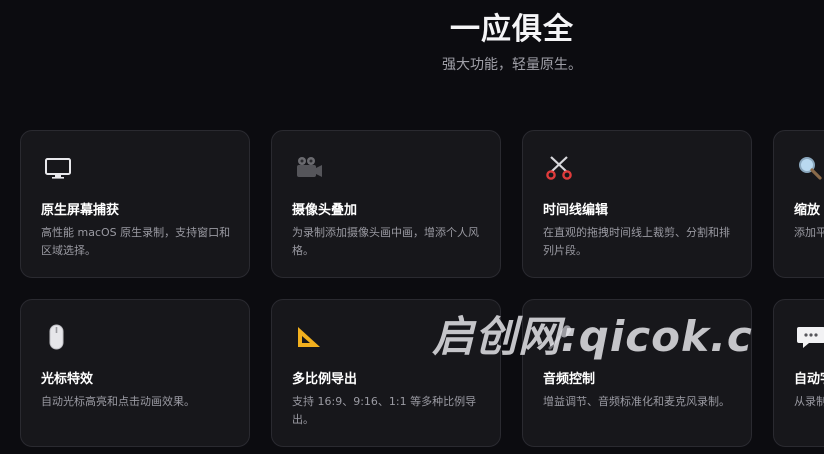  Describe the element at coordinates (637, 204) in the screenshot. I see `feature-card-timeline-editing: 时间线编辑 在直观的拖拽时间线上裁剪、分割和排列片段。` at that location.